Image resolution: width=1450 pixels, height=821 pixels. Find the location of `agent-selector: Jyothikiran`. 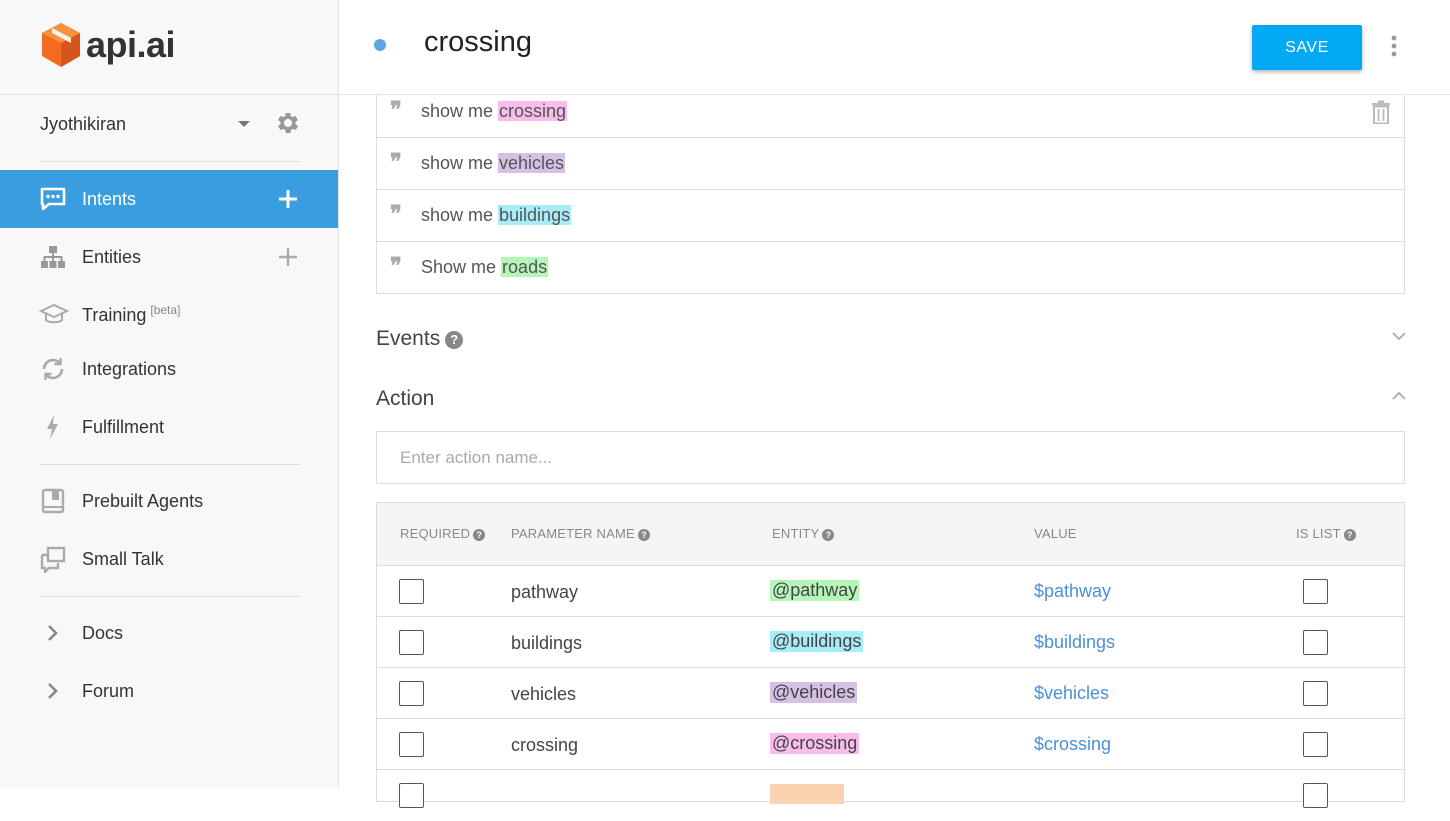

agent-selector: Jyothikiran is located at coordinates (171, 124).